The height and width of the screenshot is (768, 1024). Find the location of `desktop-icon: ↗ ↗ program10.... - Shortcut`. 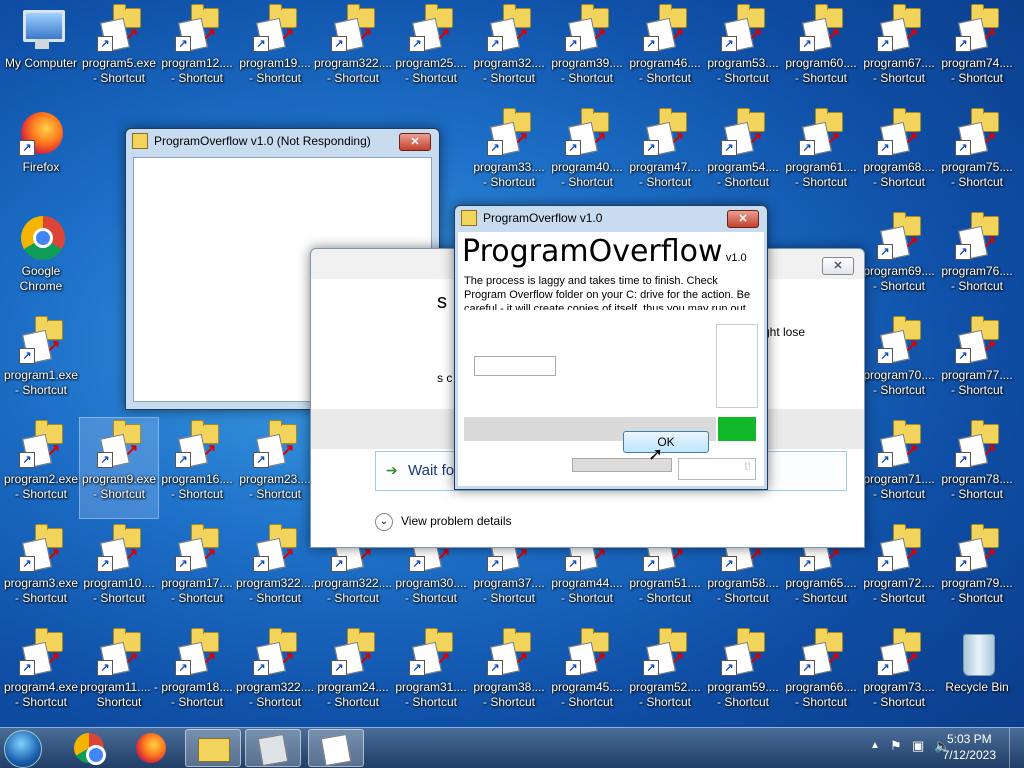

desktop-icon: ↗ ↗ program10.... - Shortcut is located at coordinates (119, 572).